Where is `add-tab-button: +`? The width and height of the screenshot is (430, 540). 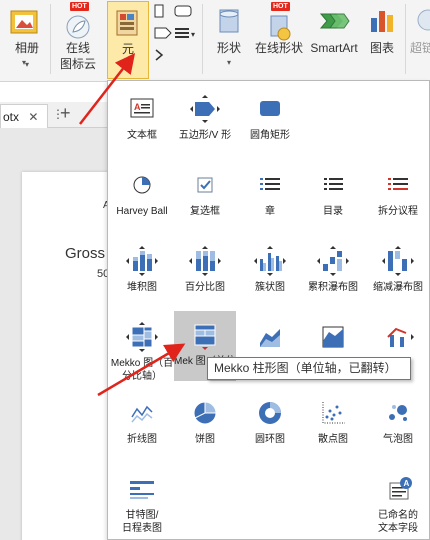 add-tab-button: + is located at coordinates (65, 113).